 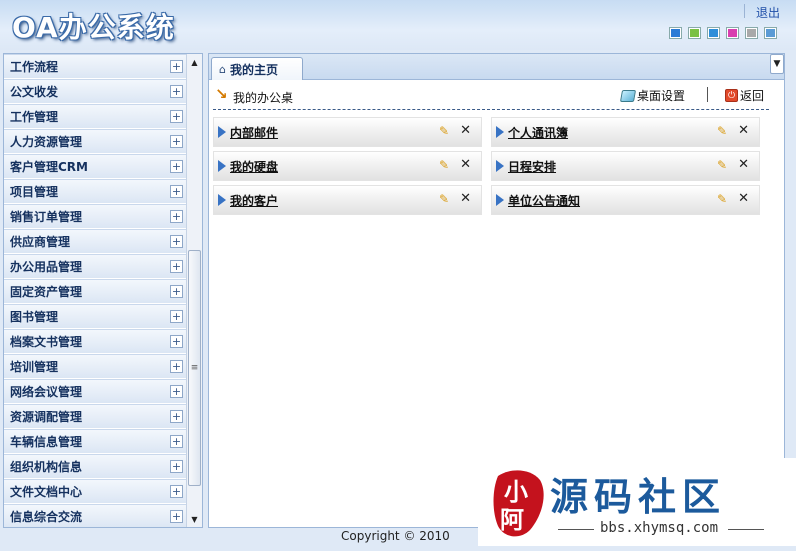 I want to click on toolbar-divider, so click(x=707, y=94).